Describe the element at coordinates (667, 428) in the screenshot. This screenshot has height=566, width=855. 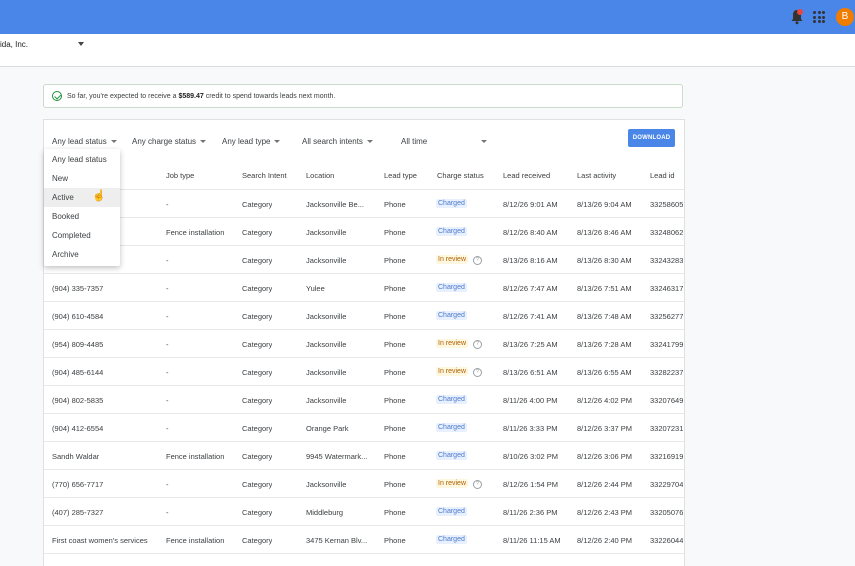
I see `cell-lead-id: 33207231` at that location.